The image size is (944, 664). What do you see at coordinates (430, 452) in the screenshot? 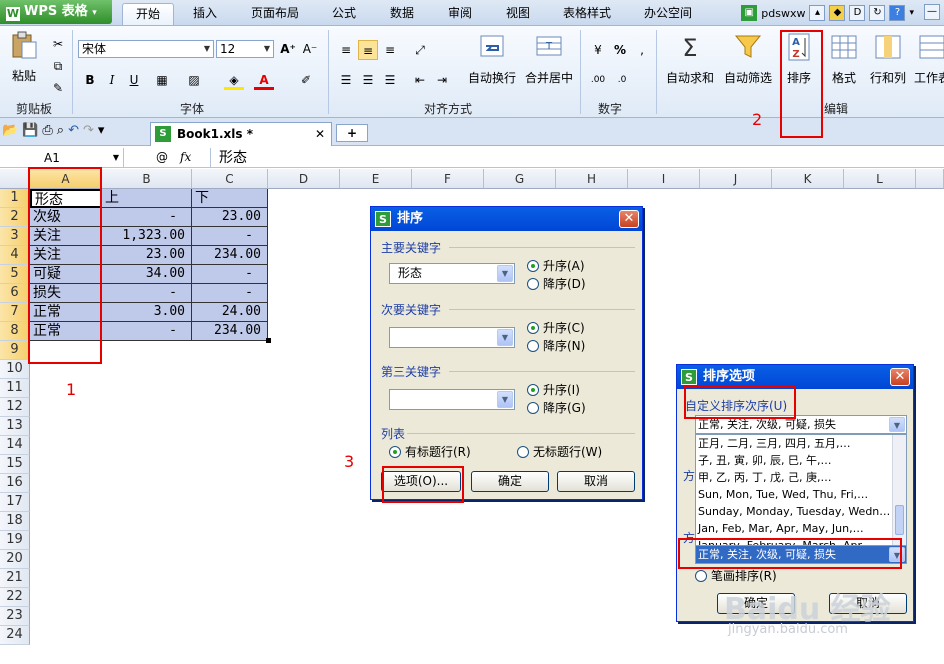
I see `has-header-radio: 有标题行(R)` at bounding box center [430, 452].